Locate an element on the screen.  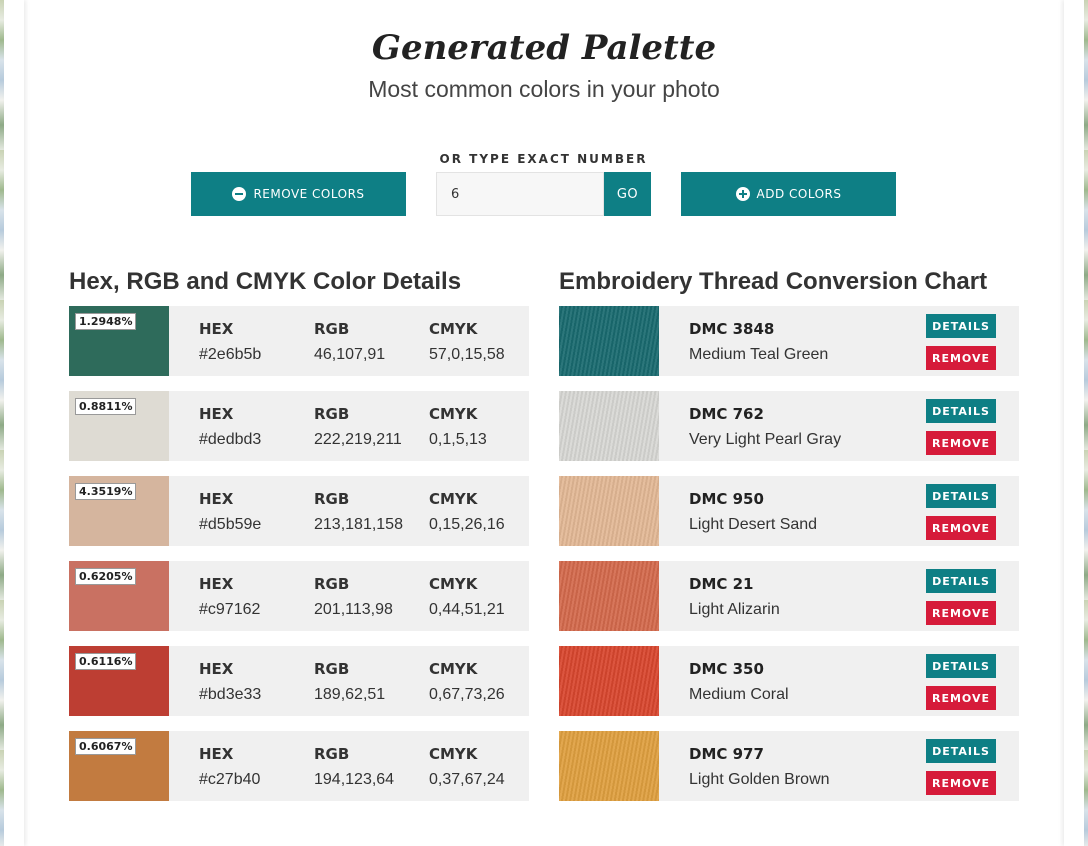
color-details-heading: Hex, RGB and CMYK Color Details is located at coordinates (265, 281).